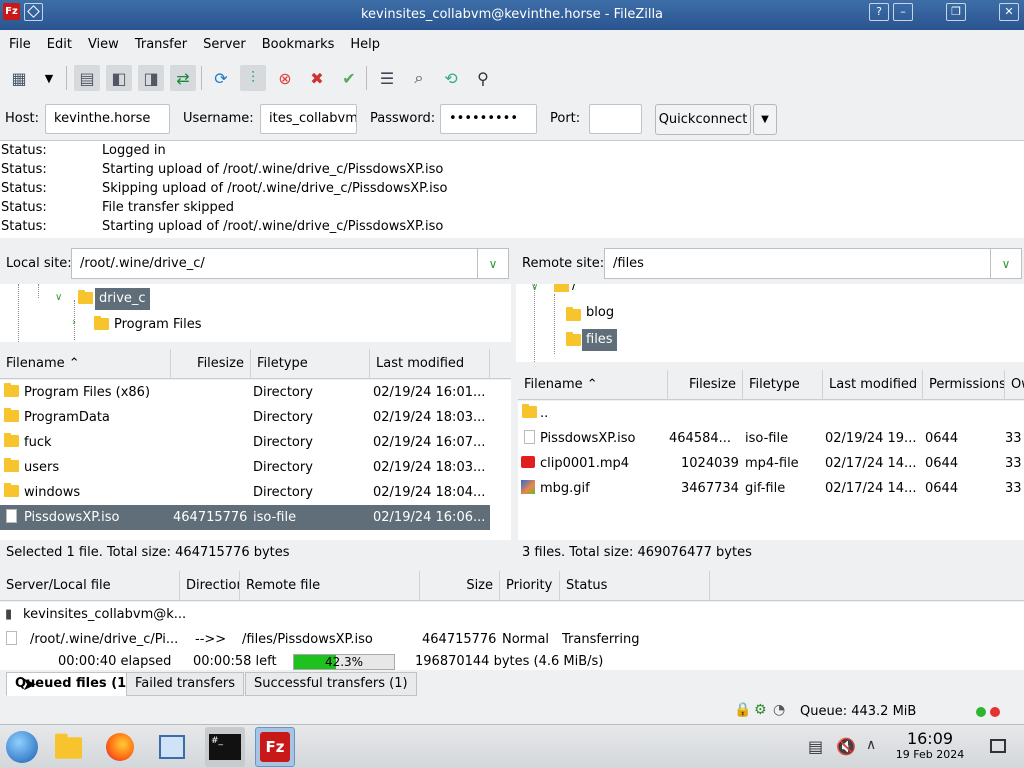 The width and height of the screenshot is (1024, 768). Describe the element at coordinates (49, 78) in the screenshot. I see `site-manager-dropdown-icon: ▼` at that location.